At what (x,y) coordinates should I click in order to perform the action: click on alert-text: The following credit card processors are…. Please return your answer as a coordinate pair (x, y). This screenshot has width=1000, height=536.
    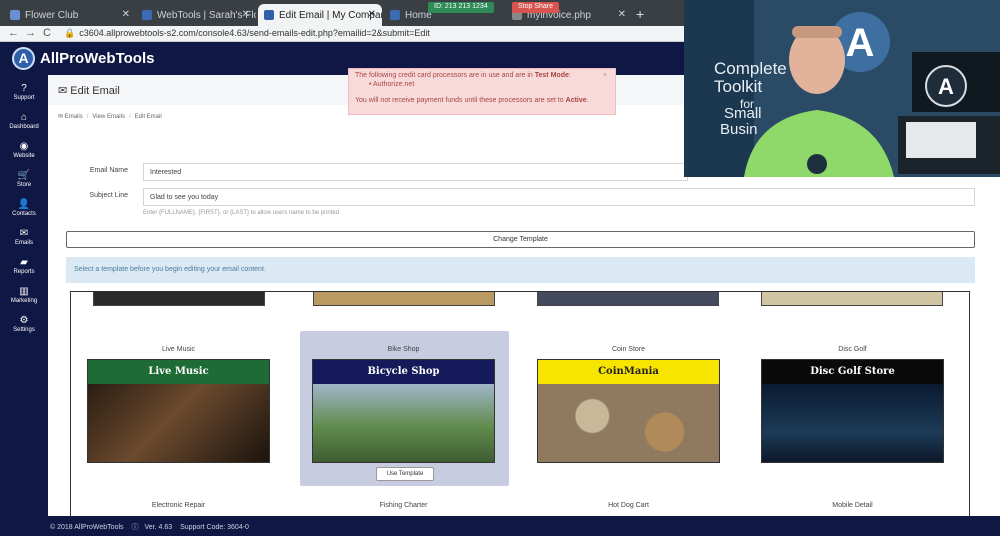
    Looking at the image, I should click on (445, 75).